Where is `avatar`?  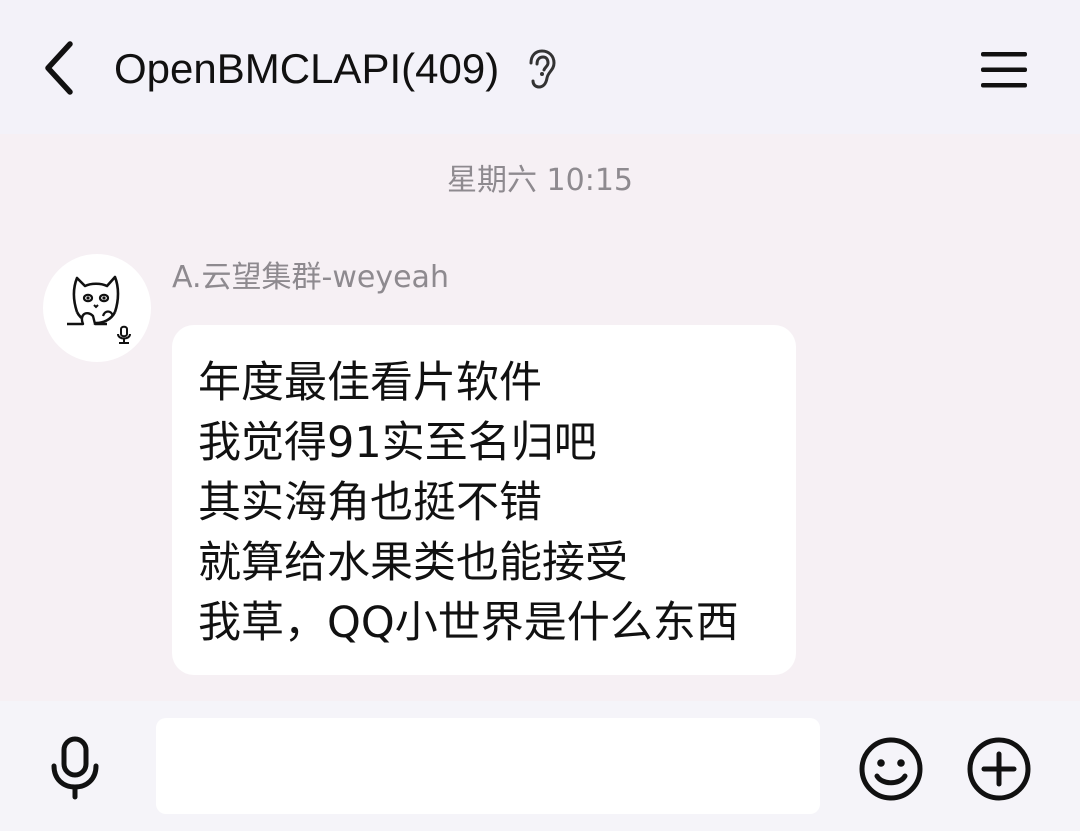 avatar is located at coordinates (97, 308).